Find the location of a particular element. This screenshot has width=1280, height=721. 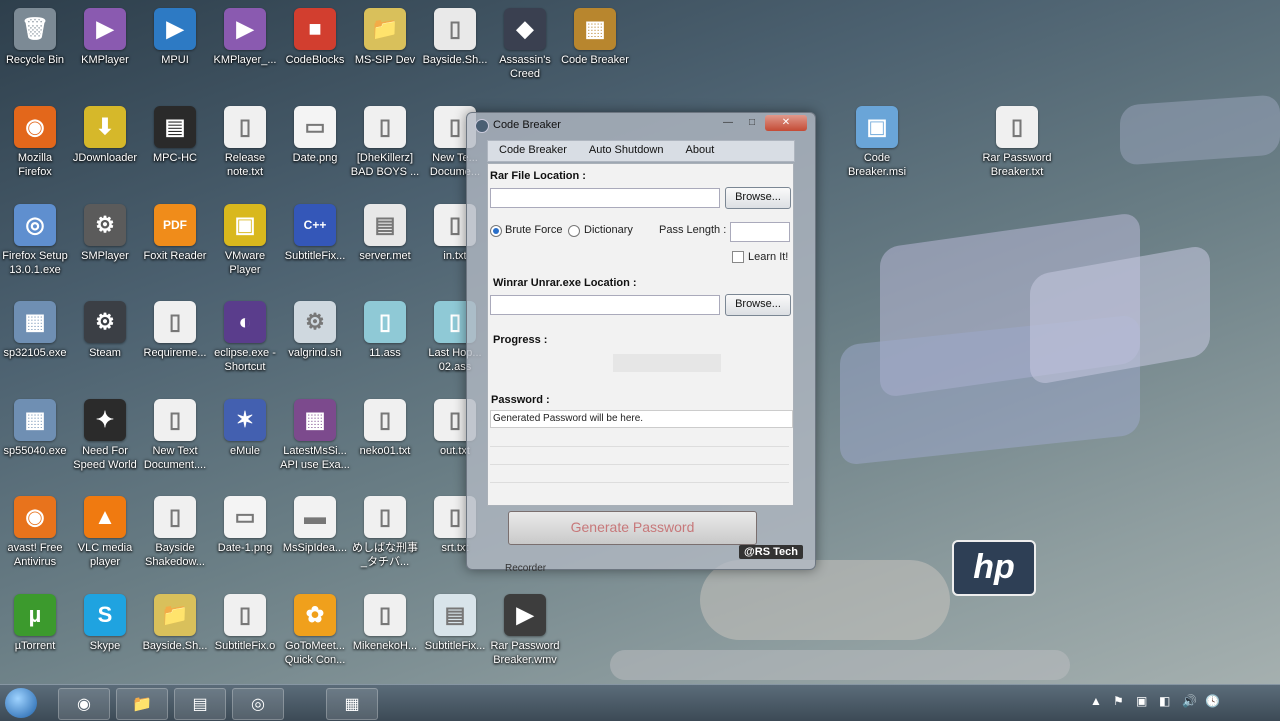

menu-auto-shutdown: Auto Shutdown is located at coordinates (626, 151).